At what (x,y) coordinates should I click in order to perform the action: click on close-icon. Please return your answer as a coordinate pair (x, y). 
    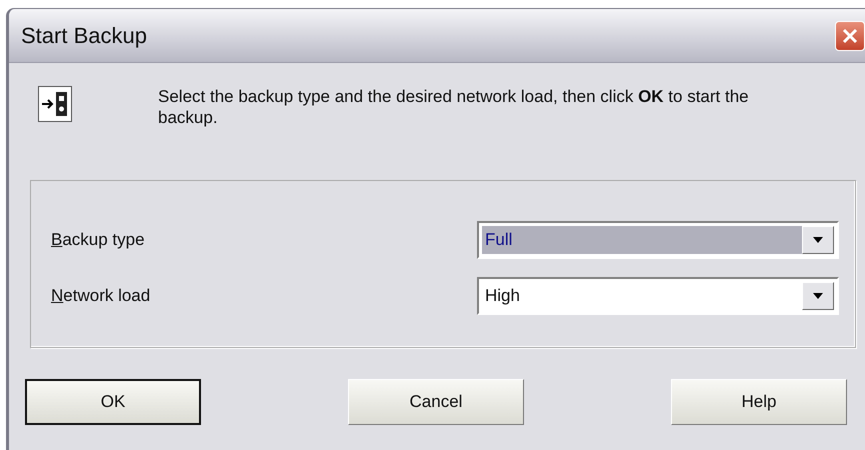
    Looking at the image, I should click on (850, 36).